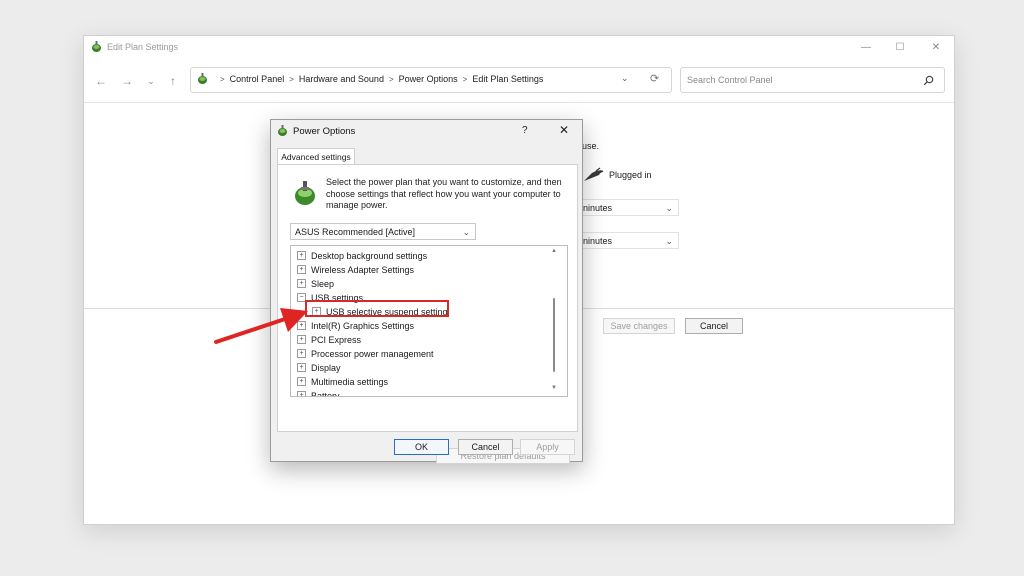  I want to click on tree-item: + Wireless Adapter Settings, so click(355, 270).